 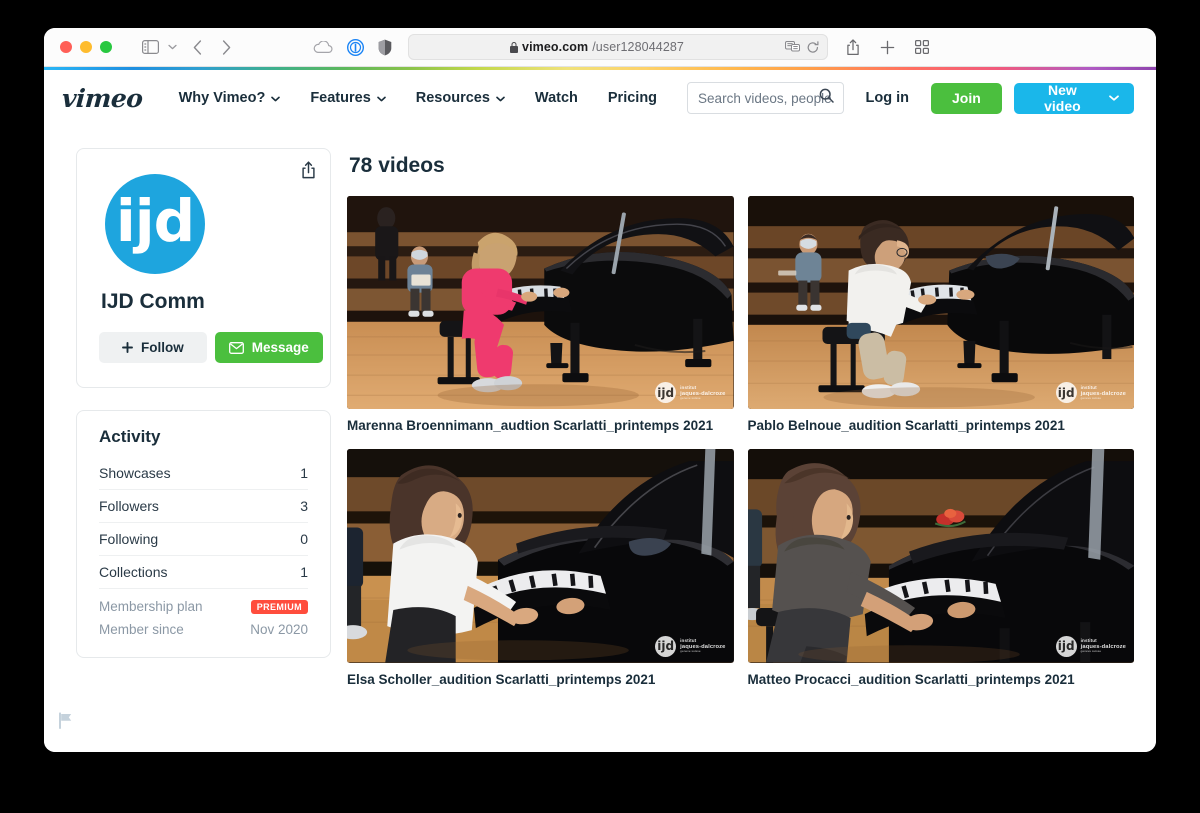 I want to click on nav-item-resources: Resources, so click(x=460, y=98).